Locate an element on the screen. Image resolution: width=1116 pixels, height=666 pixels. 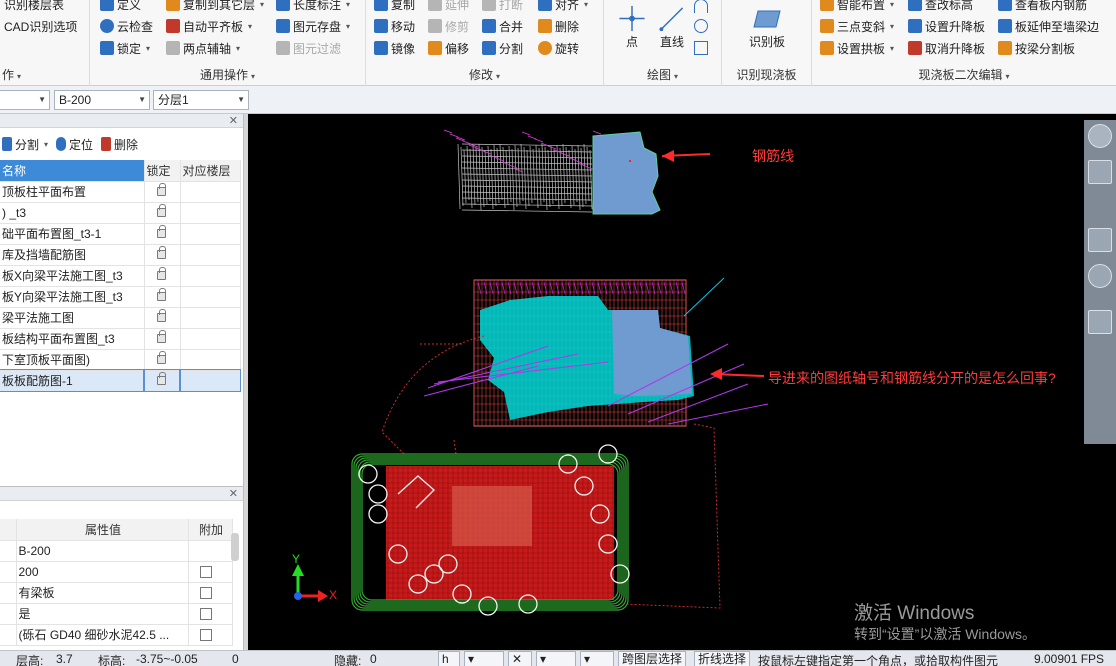
define-button: 定义 is located at coordinates (120, 7).